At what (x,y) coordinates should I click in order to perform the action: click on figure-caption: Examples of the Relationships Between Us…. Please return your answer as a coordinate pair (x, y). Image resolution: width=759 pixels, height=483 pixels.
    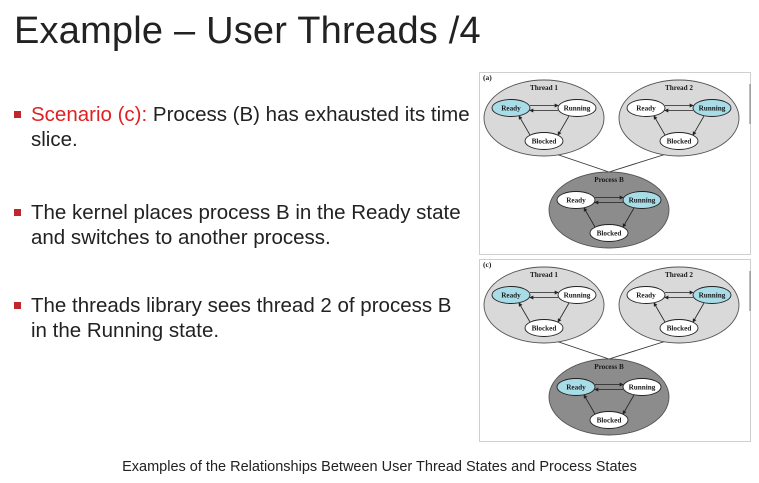
    Looking at the image, I should click on (379, 467).